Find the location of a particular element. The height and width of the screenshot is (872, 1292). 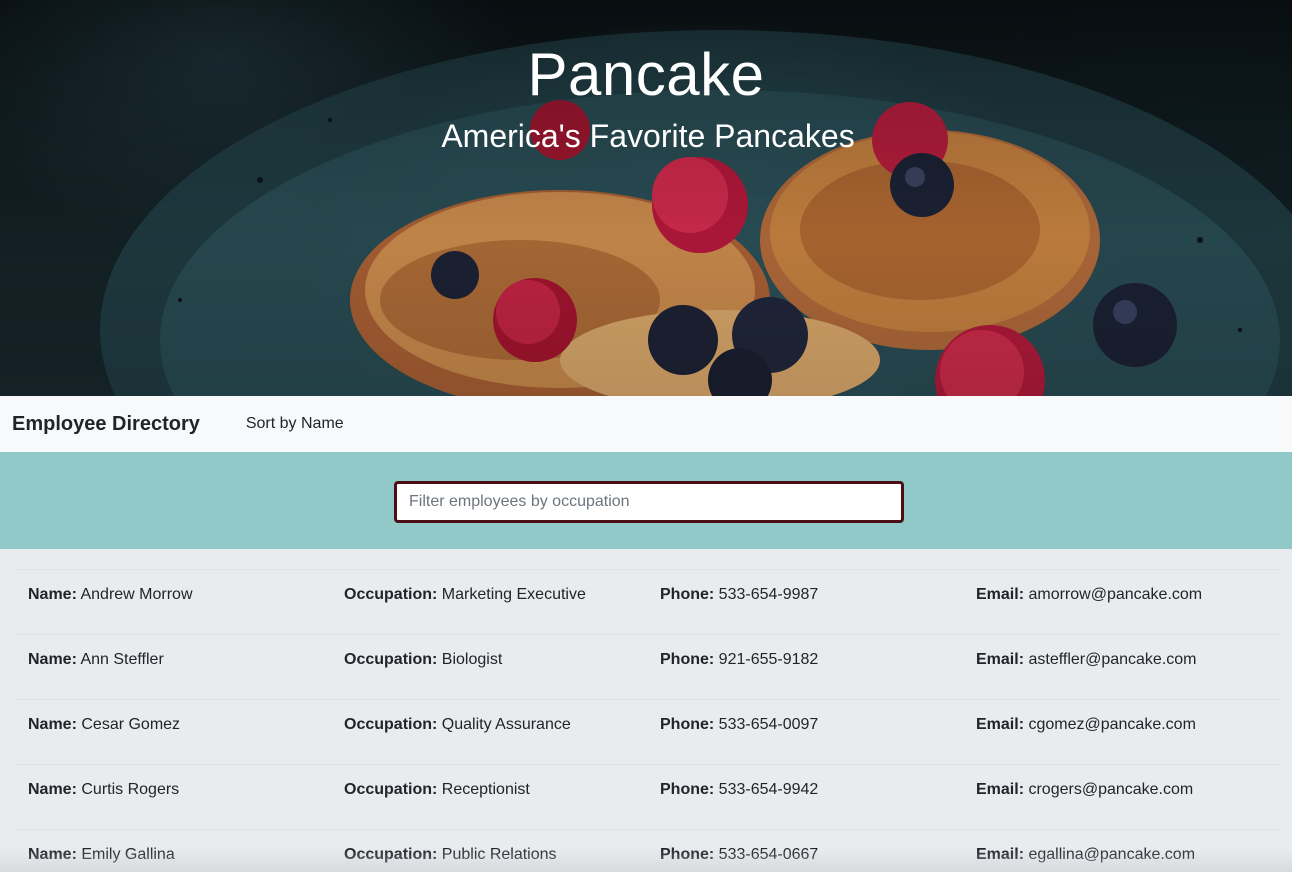

employee-phone: 921-655-9182 is located at coordinates (768, 659).